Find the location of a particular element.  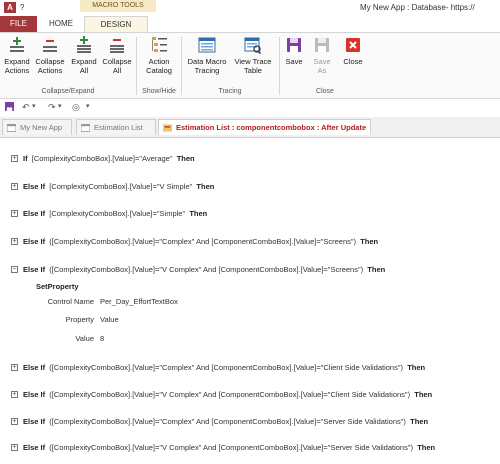

redo-dropdown-icon: ▾ is located at coordinates (60, 106).